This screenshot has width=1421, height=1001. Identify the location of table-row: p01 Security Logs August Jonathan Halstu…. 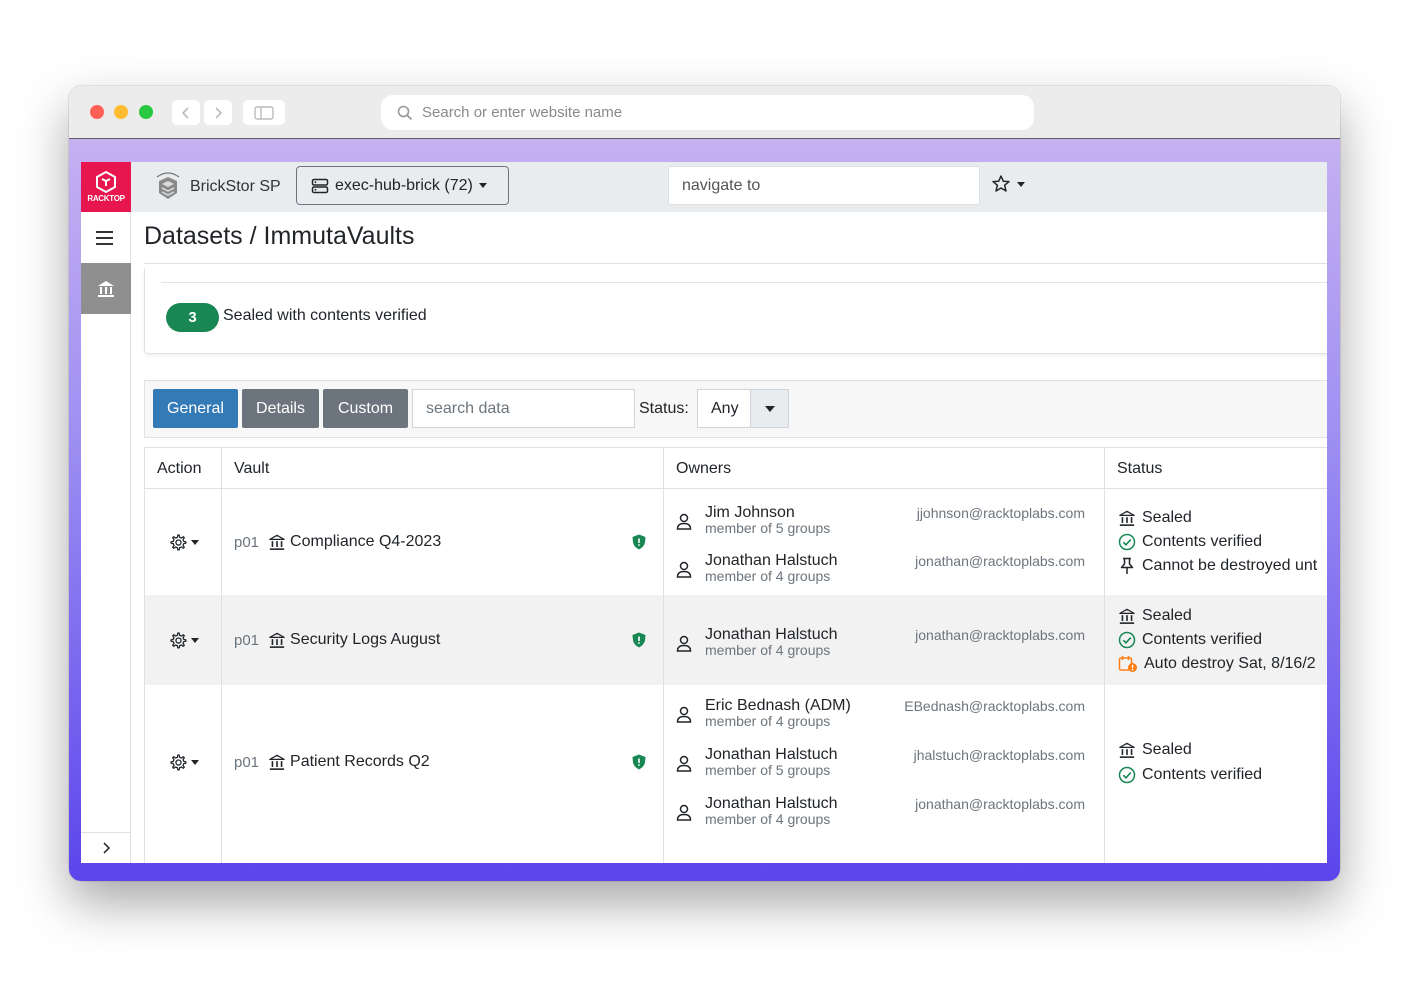
(736, 640).